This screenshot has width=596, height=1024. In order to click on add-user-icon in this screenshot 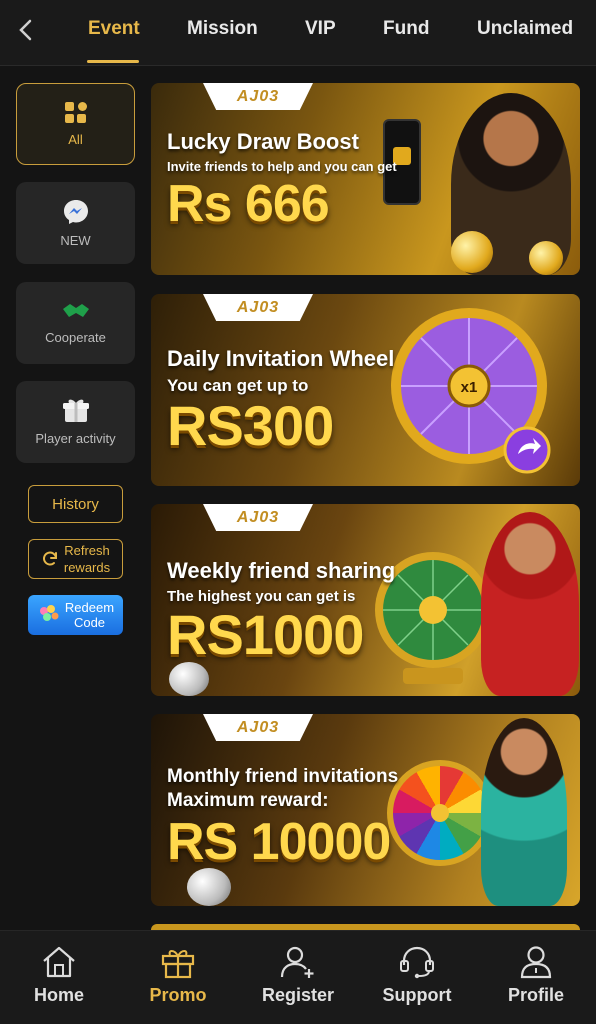, I will do `click(297, 962)`.